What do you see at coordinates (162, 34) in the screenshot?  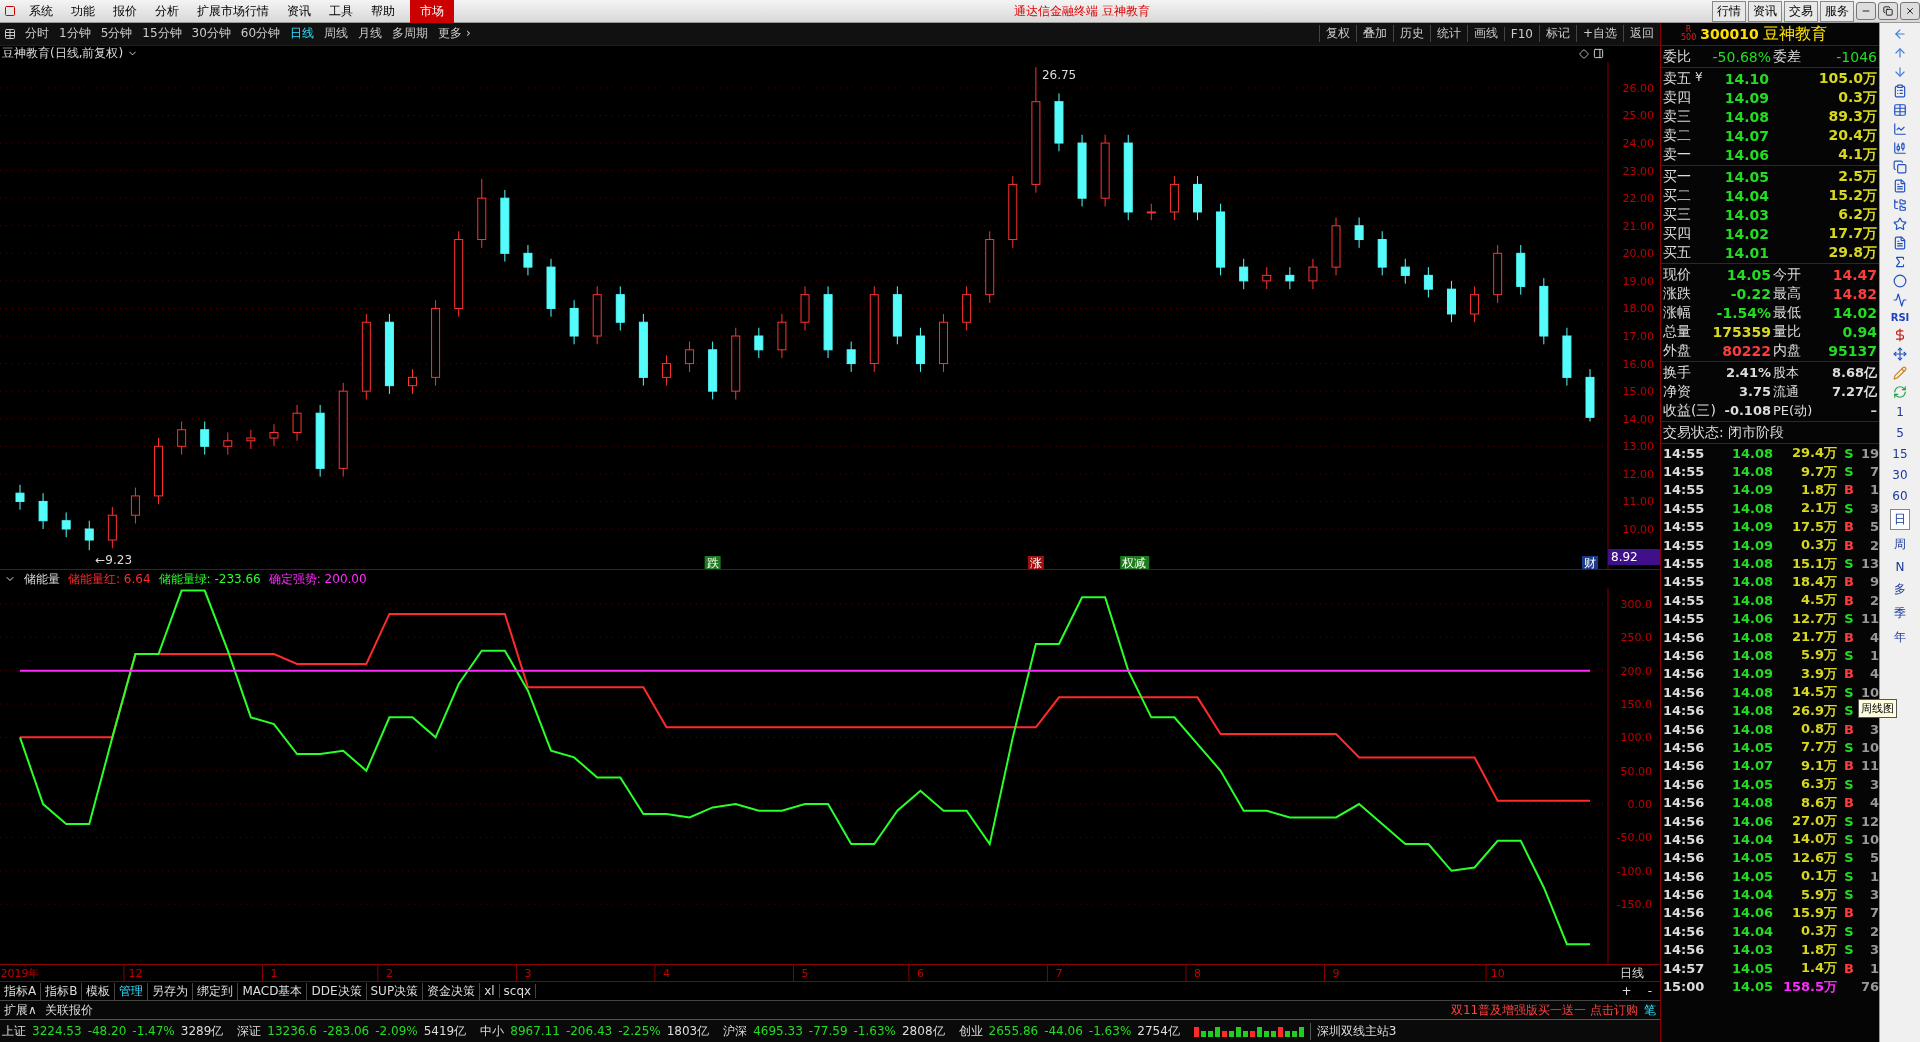 I see `period-tab: 15分钟` at bounding box center [162, 34].